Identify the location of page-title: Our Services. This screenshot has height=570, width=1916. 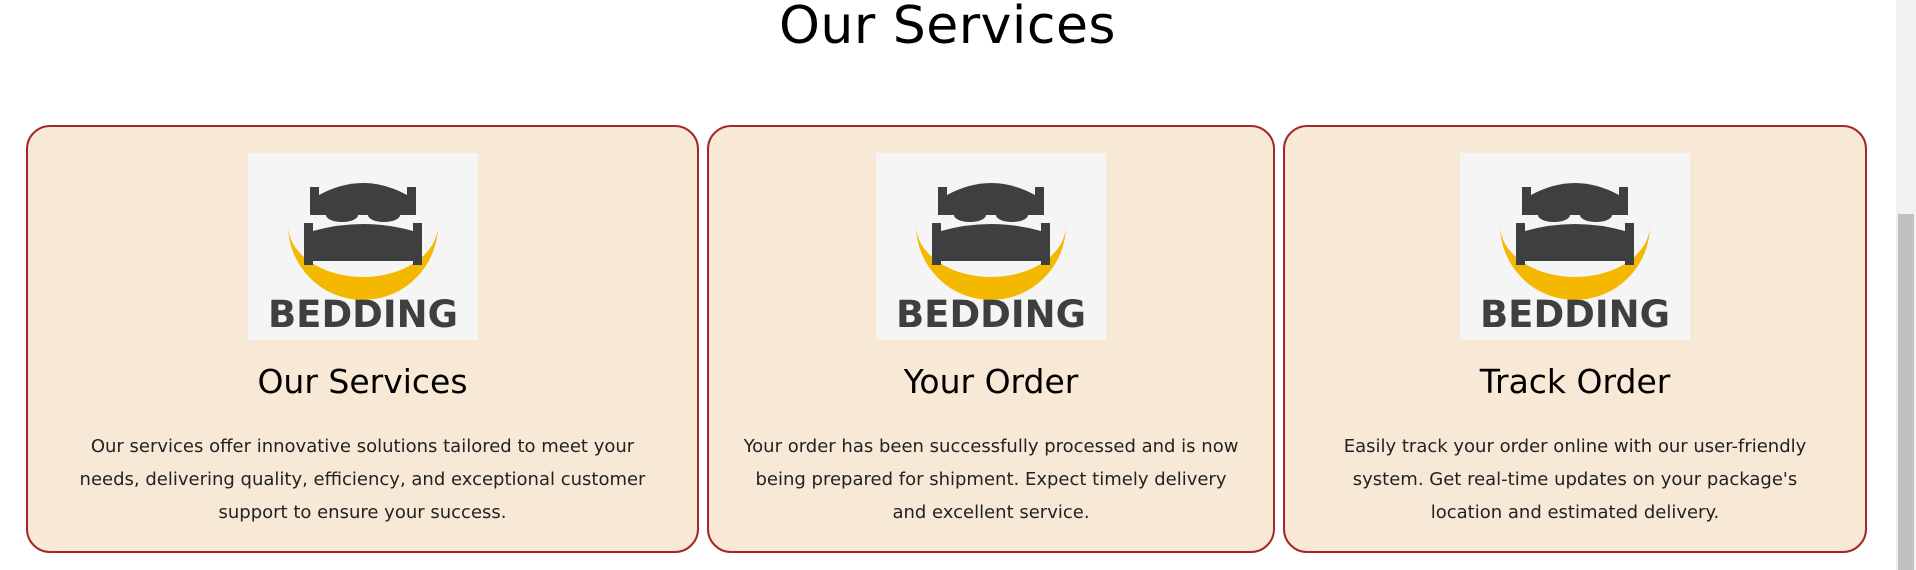
(947, 28).